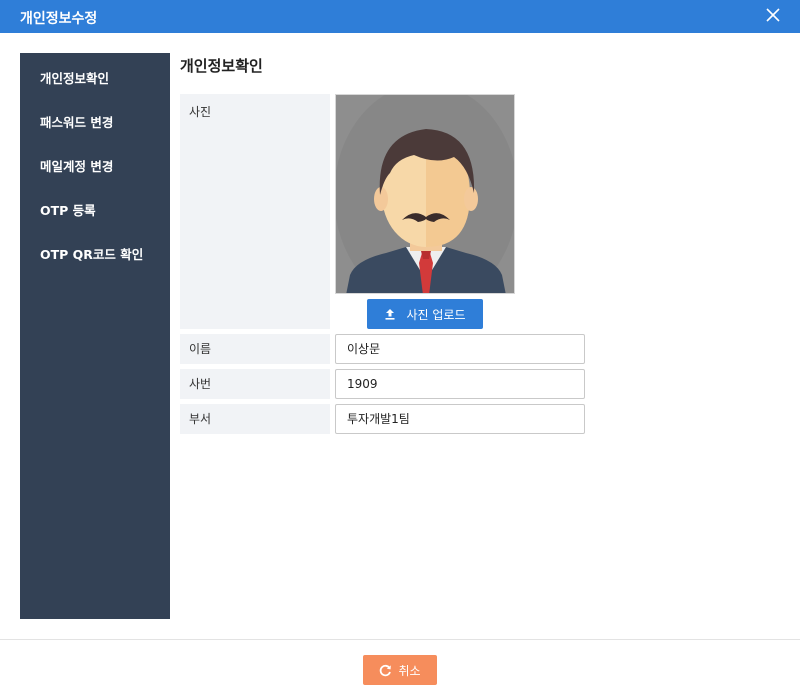  What do you see at coordinates (221, 66) in the screenshot?
I see `section-title: 개인정보확인` at bounding box center [221, 66].